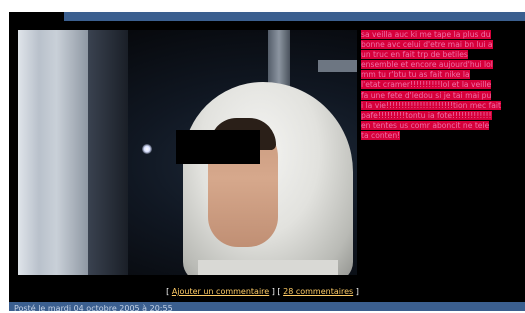  I want to click on posted-date: Posté le mardi 04 octobre 2005 à 20:55, so click(93, 308).